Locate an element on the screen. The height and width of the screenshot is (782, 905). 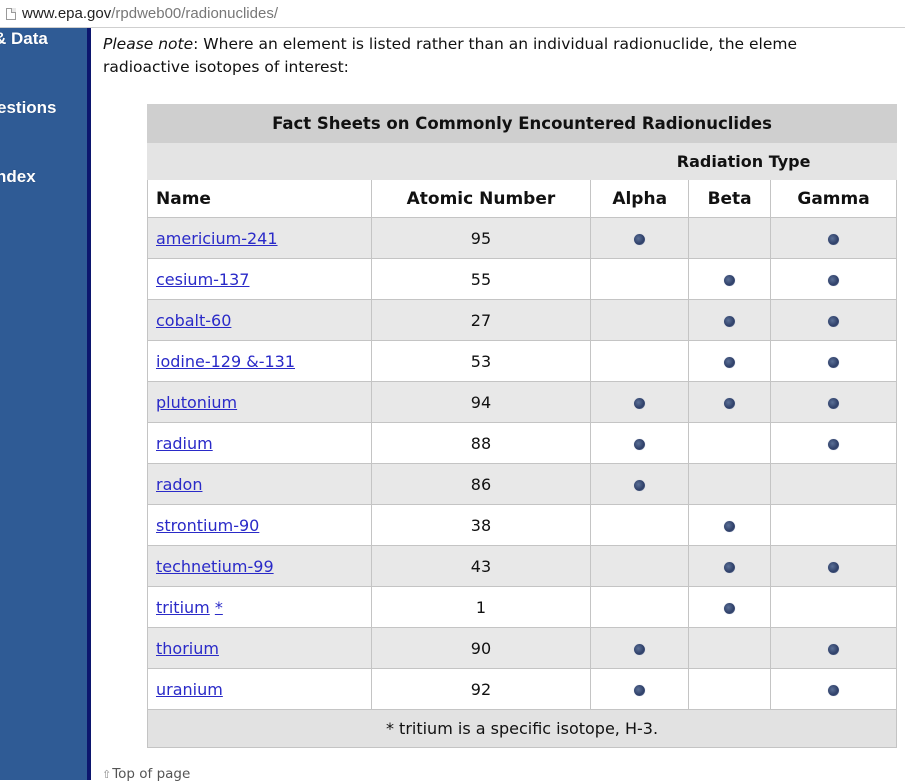
table-row: radon 86 is located at coordinates (522, 484).